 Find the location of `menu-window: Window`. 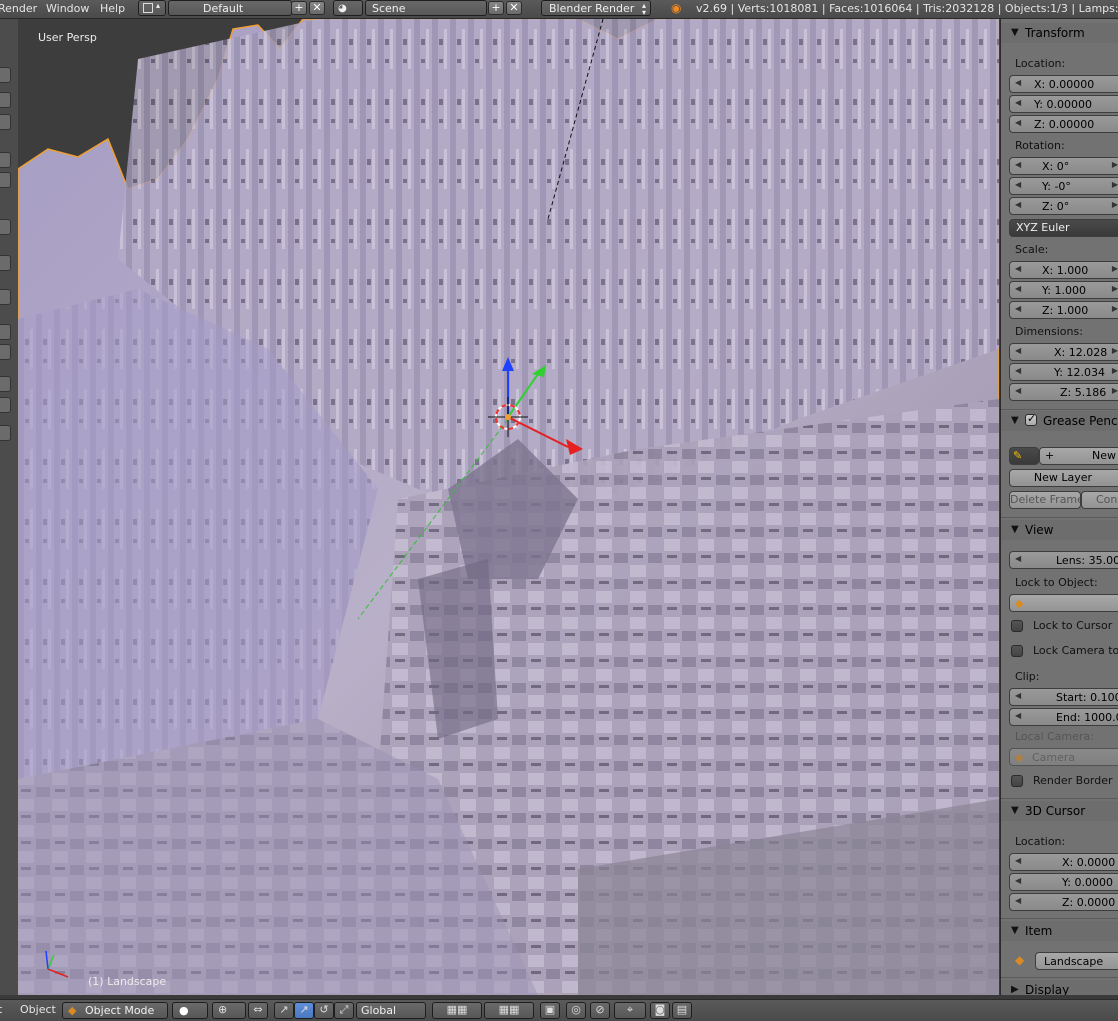

menu-window: Window is located at coordinates (67, 8).